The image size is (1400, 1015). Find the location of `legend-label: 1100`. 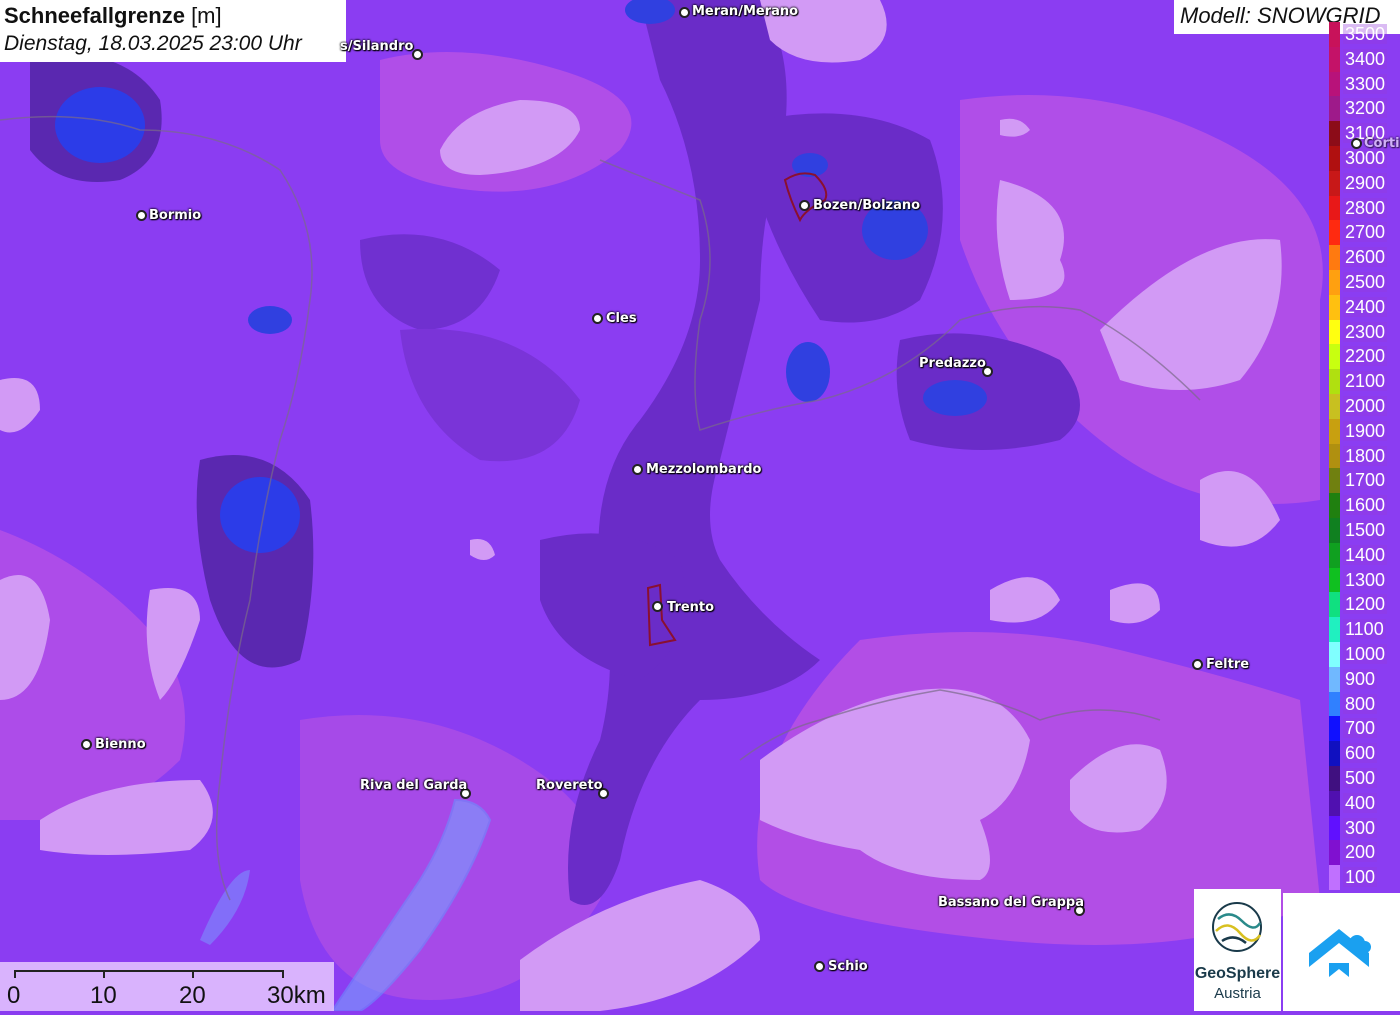

legend-label: 1100 is located at coordinates (1364, 629).